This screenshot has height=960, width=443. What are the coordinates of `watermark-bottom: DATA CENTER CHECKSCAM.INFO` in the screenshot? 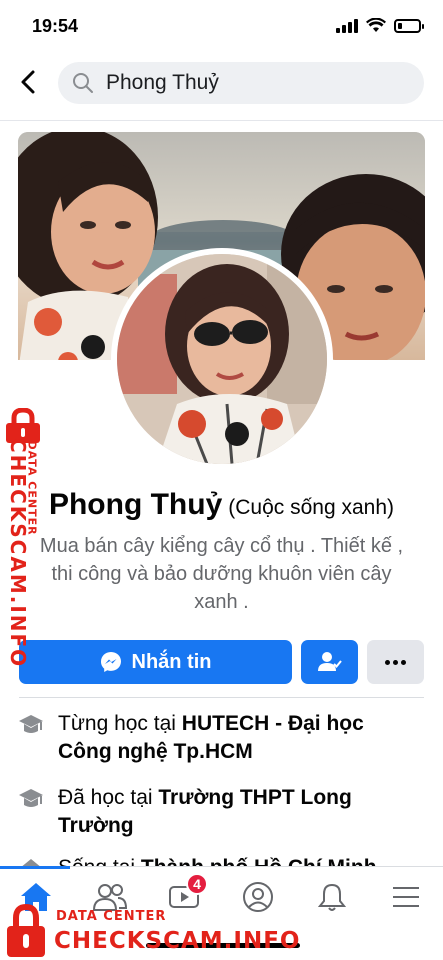 It's located at (150, 930).